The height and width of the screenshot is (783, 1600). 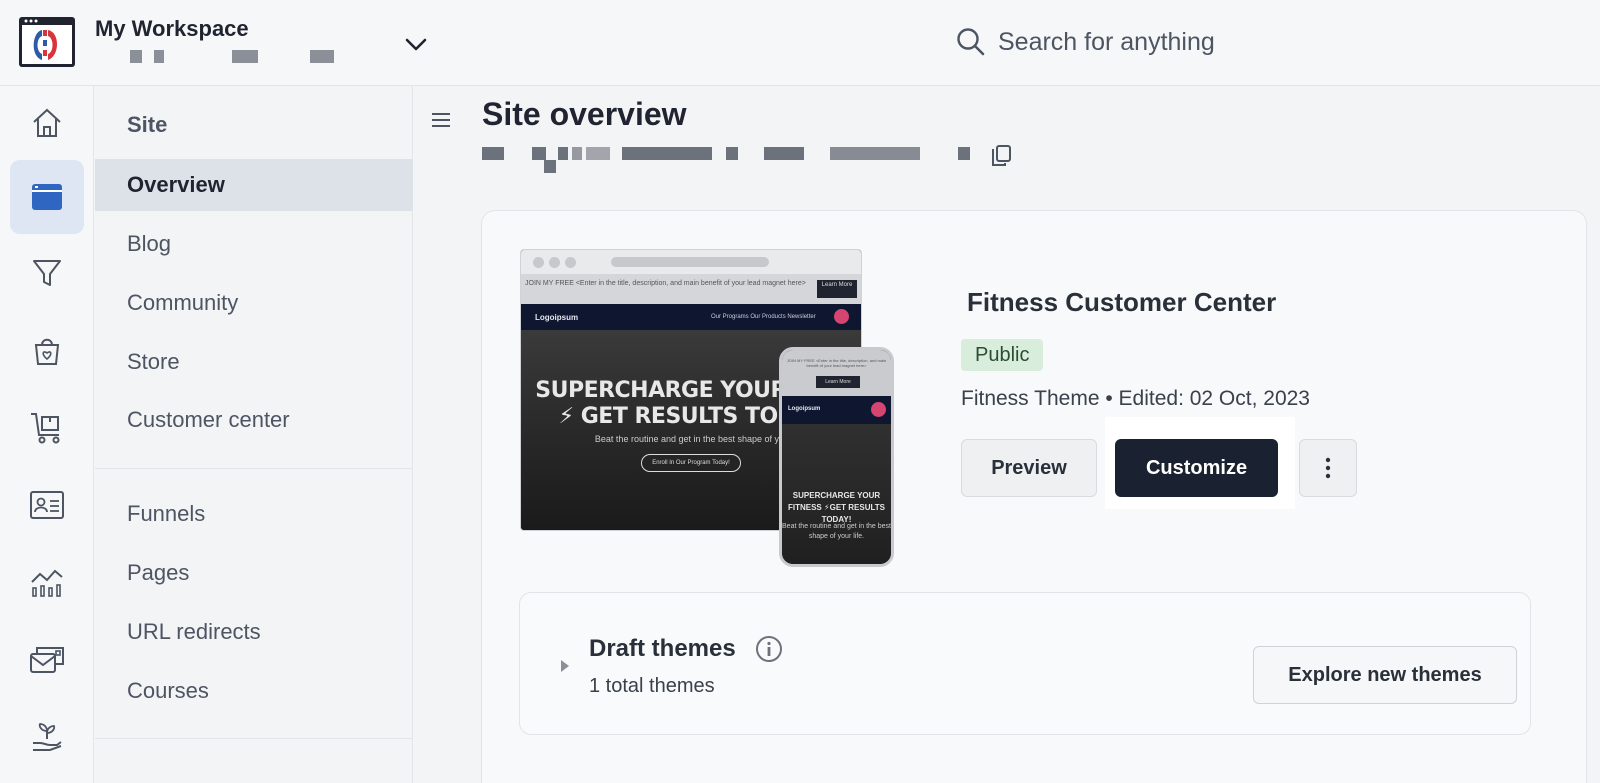 I want to click on rail-store, so click(x=47, y=351).